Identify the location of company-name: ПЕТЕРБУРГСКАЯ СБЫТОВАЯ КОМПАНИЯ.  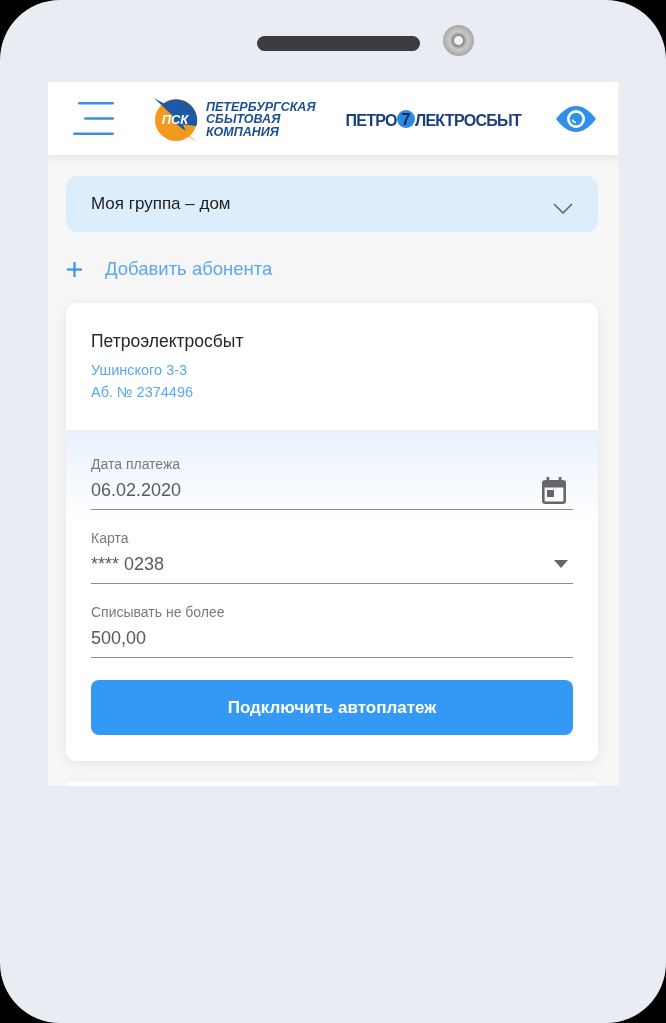
(261, 119).